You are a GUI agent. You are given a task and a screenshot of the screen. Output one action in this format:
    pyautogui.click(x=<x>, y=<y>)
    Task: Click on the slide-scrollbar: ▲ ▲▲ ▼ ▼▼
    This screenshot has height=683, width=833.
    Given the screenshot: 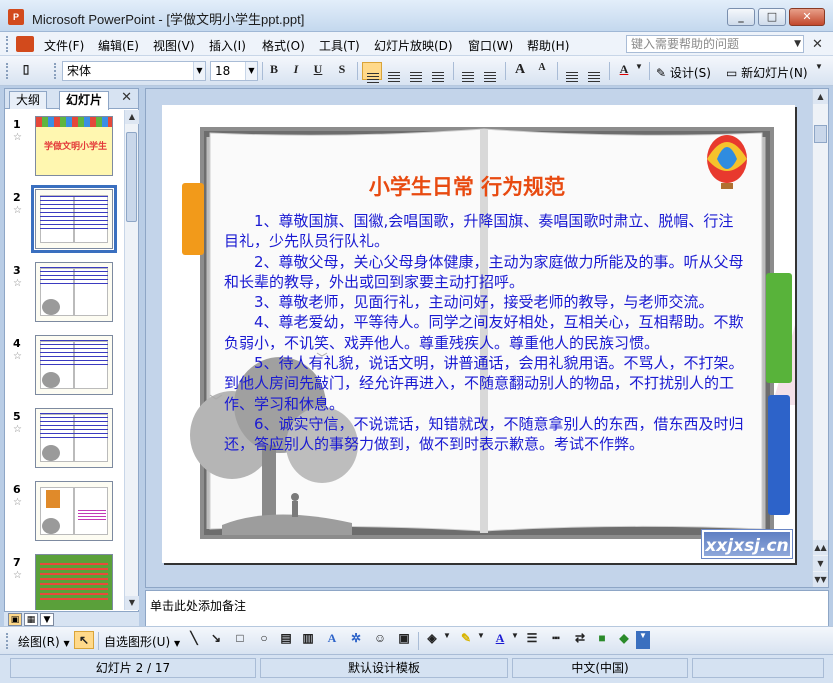 What is the action you would take?
    pyautogui.click(x=820, y=338)
    